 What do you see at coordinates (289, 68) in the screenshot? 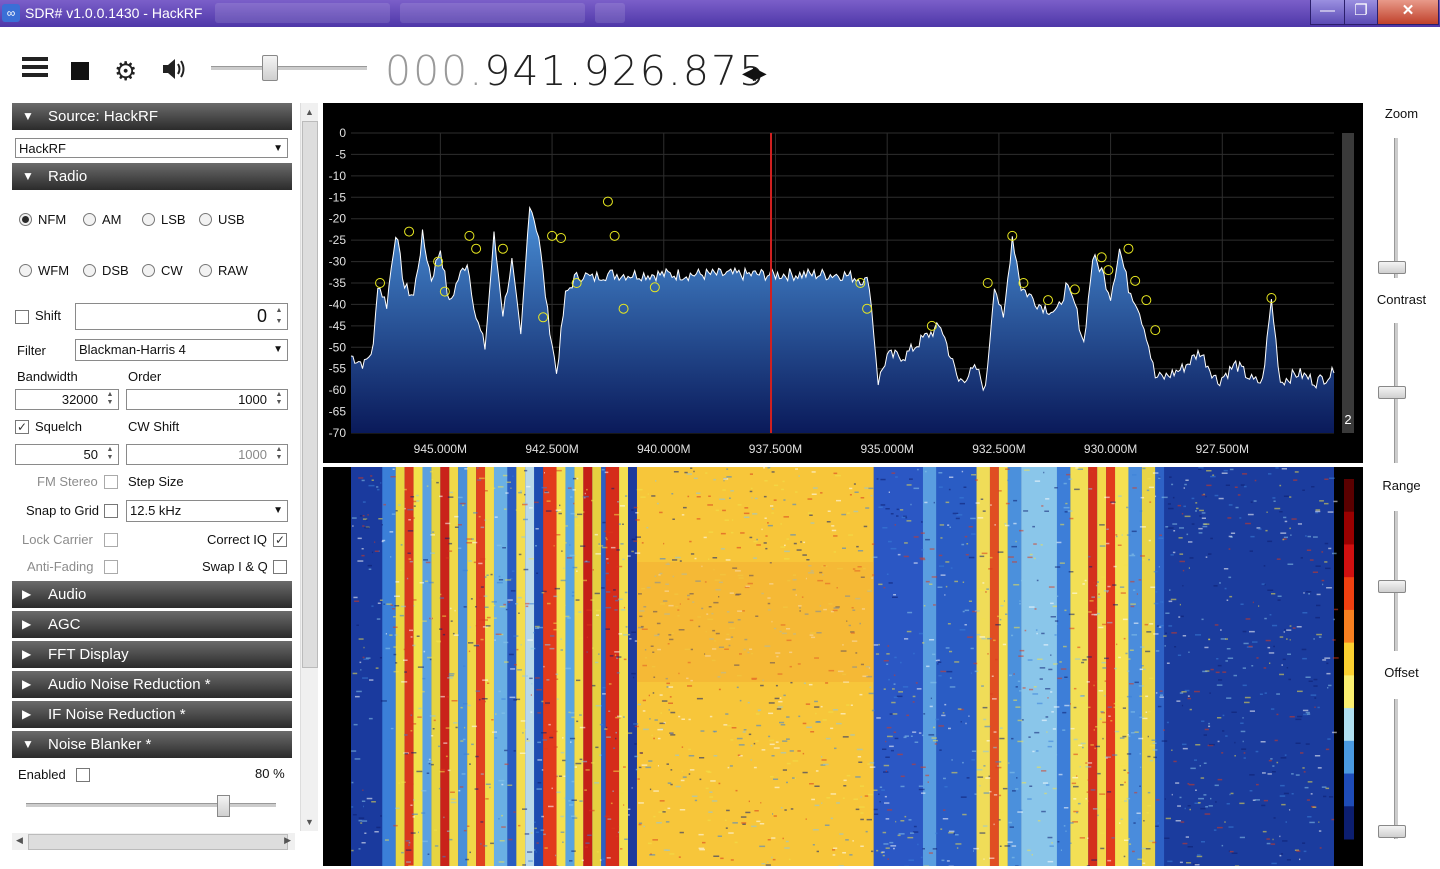
I see `volume-slider-track` at bounding box center [289, 68].